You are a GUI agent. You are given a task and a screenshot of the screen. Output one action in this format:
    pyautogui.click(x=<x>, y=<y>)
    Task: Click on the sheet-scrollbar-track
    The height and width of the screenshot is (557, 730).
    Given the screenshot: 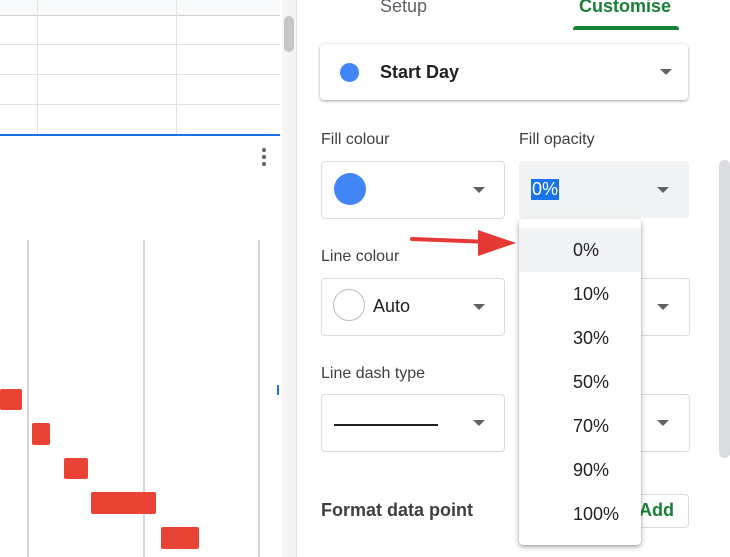 What is the action you would take?
    pyautogui.click(x=289, y=278)
    